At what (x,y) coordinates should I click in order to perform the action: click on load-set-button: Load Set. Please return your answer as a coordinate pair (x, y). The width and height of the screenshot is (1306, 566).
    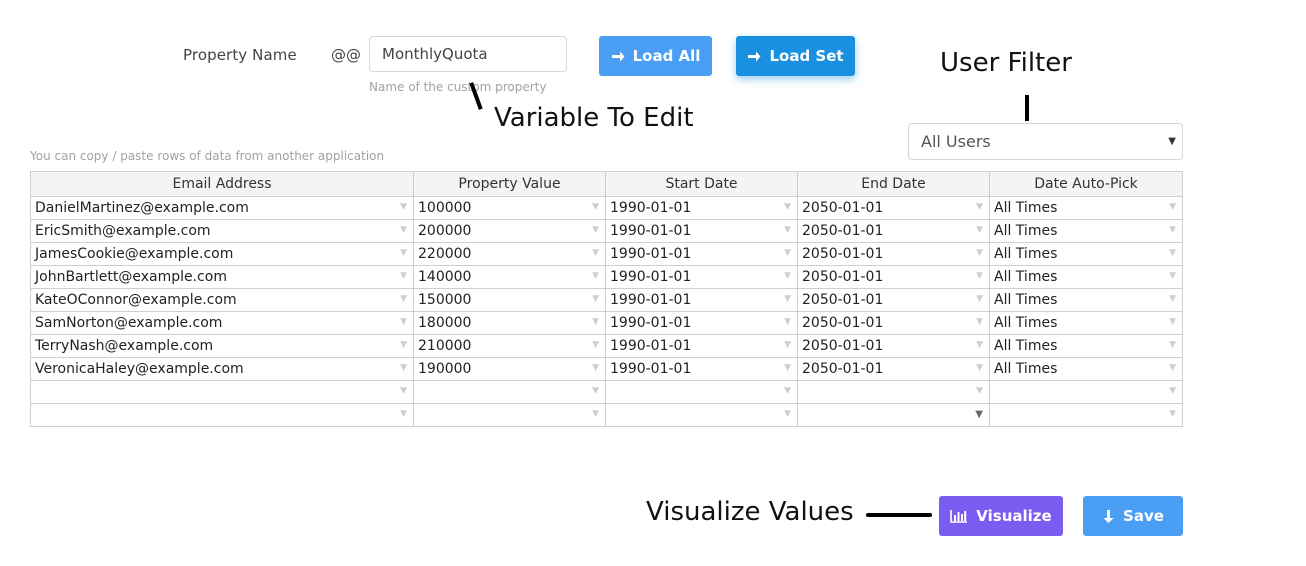
    Looking at the image, I should click on (795, 56).